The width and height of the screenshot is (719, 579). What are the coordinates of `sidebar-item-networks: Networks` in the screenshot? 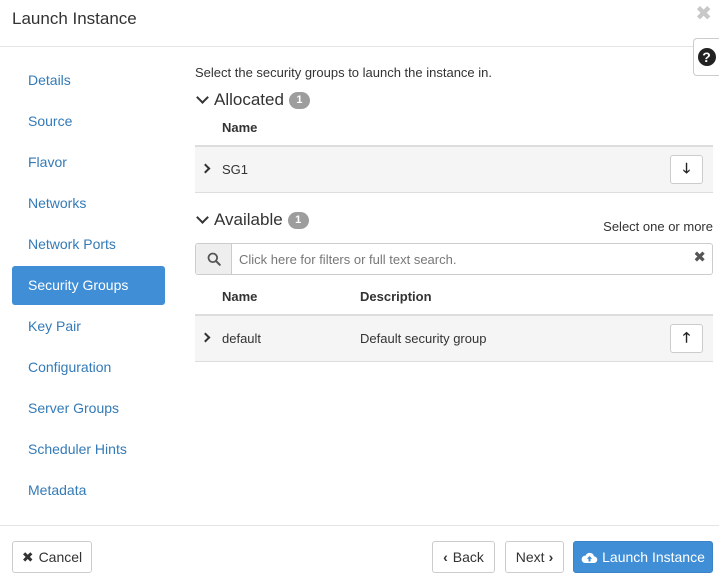 It's located at (88, 203).